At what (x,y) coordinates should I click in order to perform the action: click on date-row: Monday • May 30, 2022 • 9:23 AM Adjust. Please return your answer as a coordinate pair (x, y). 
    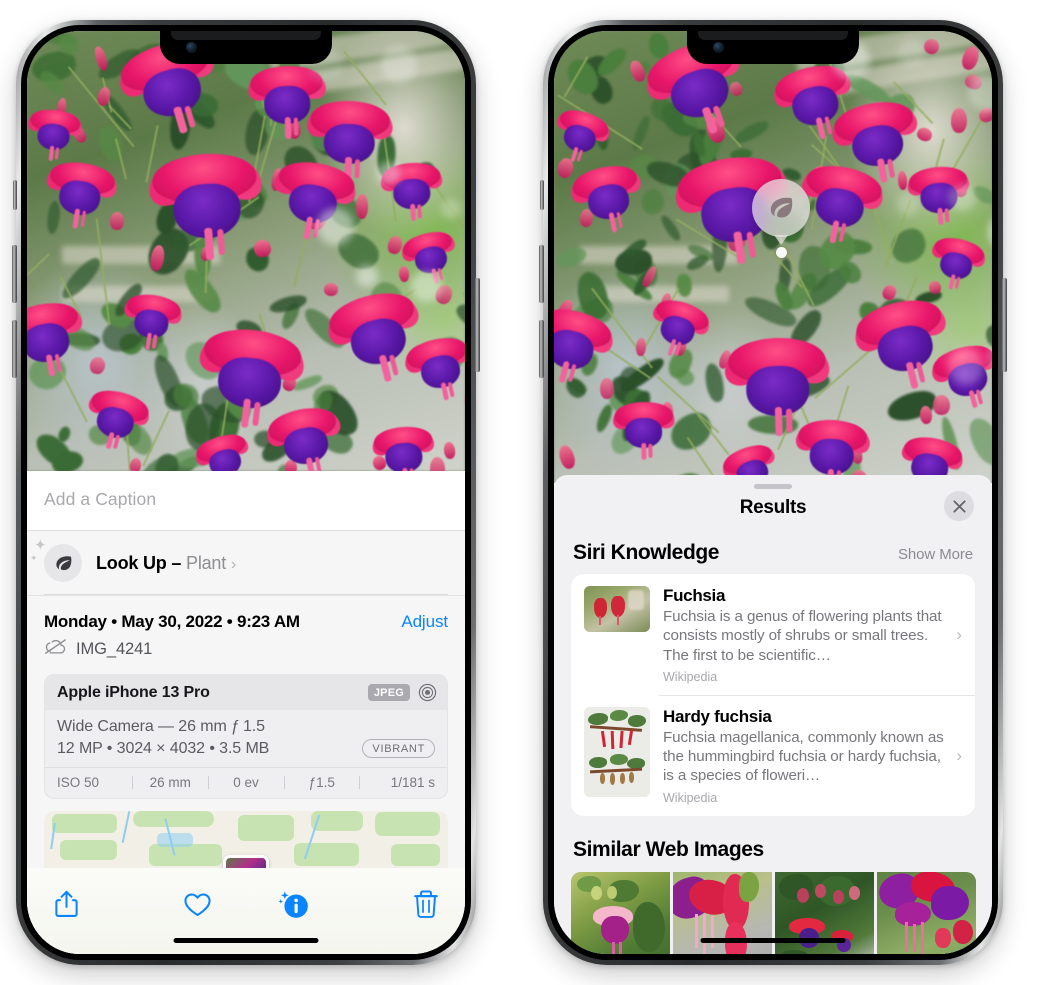
    Looking at the image, I should click on (246, 615).